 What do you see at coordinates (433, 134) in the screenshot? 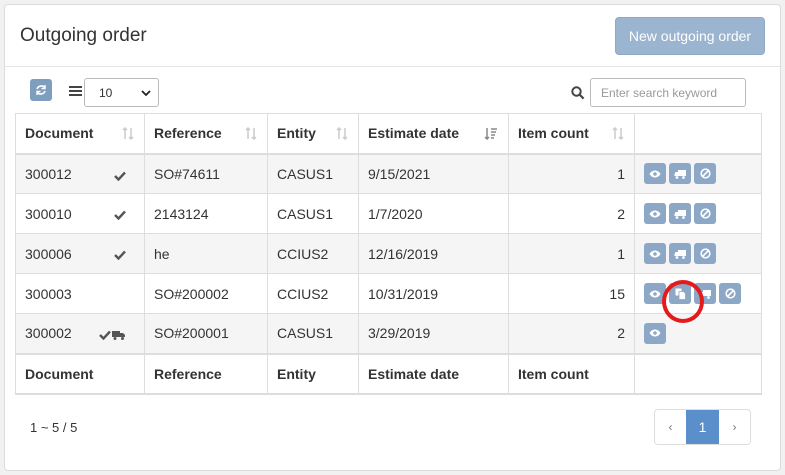
I see `column-header-estimate-date: Estimate date` at bounding box center [433, 134].